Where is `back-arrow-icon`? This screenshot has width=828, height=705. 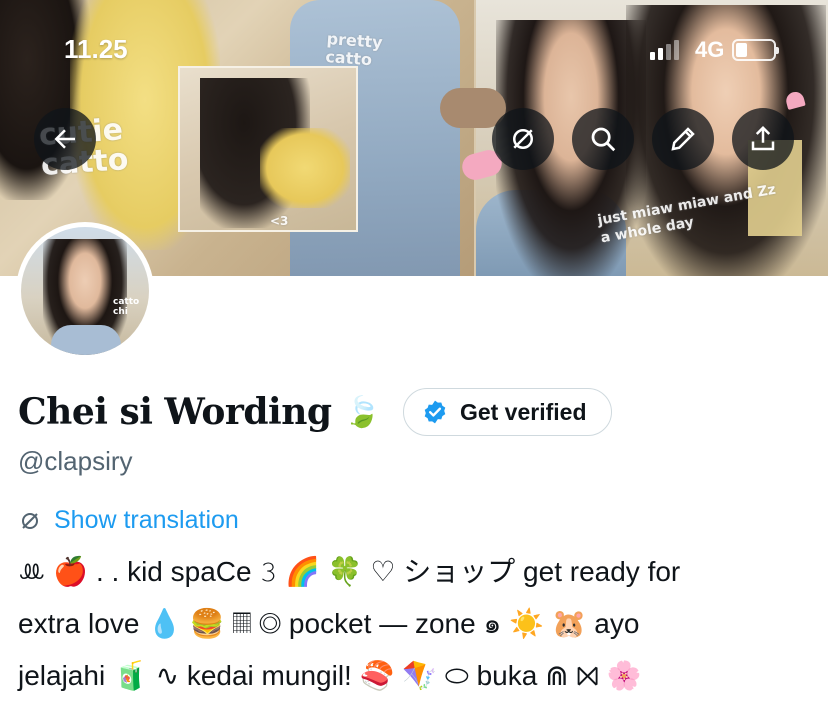 back-arrow-icon is located at coordinates (64, 139).